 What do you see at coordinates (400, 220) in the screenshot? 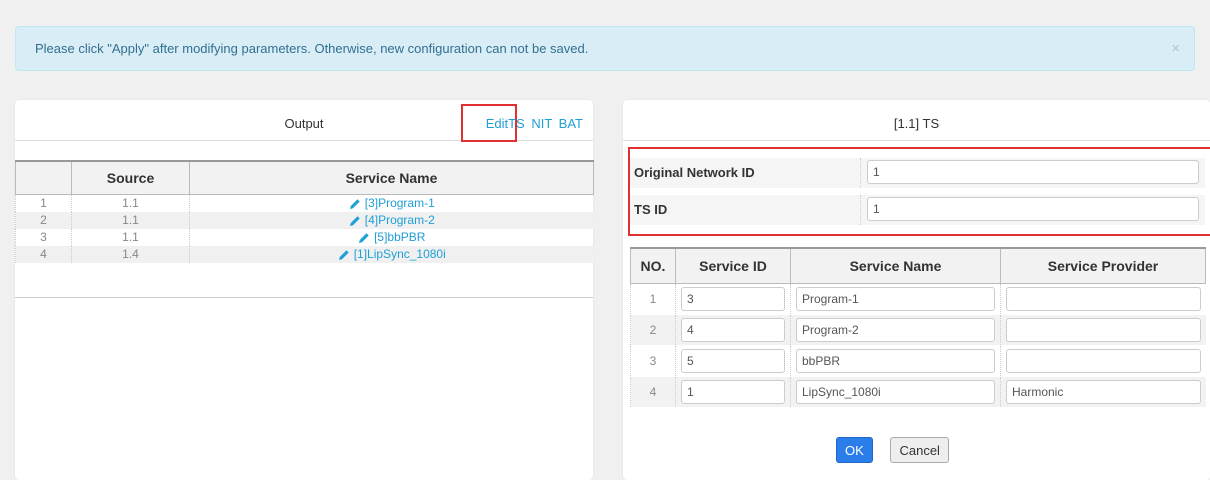
I see `service-name: [4]Program-2` at bounding box center [400, 220].